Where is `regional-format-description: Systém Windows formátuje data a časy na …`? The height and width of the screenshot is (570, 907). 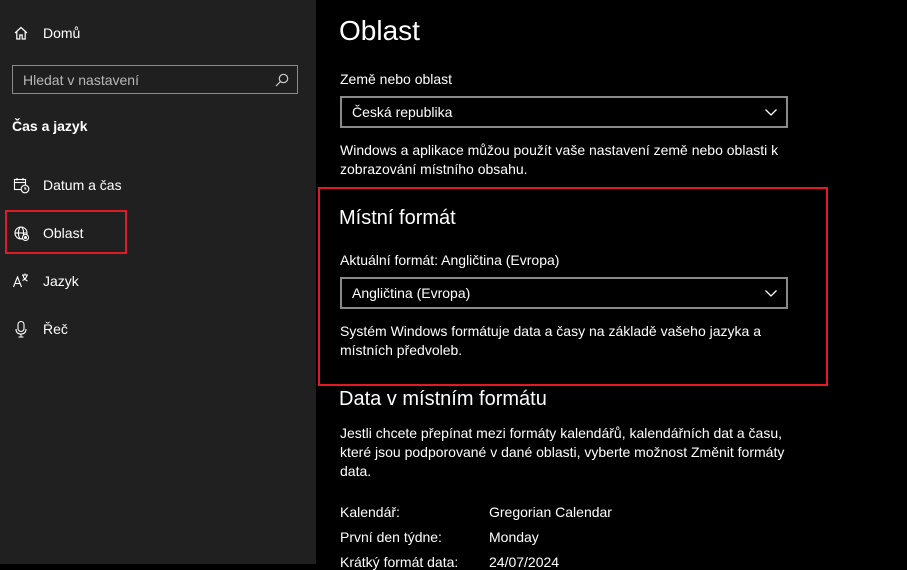 regional-format-description: Systém Windows formátuje data a časy na … is located at coordinates (550, 340).